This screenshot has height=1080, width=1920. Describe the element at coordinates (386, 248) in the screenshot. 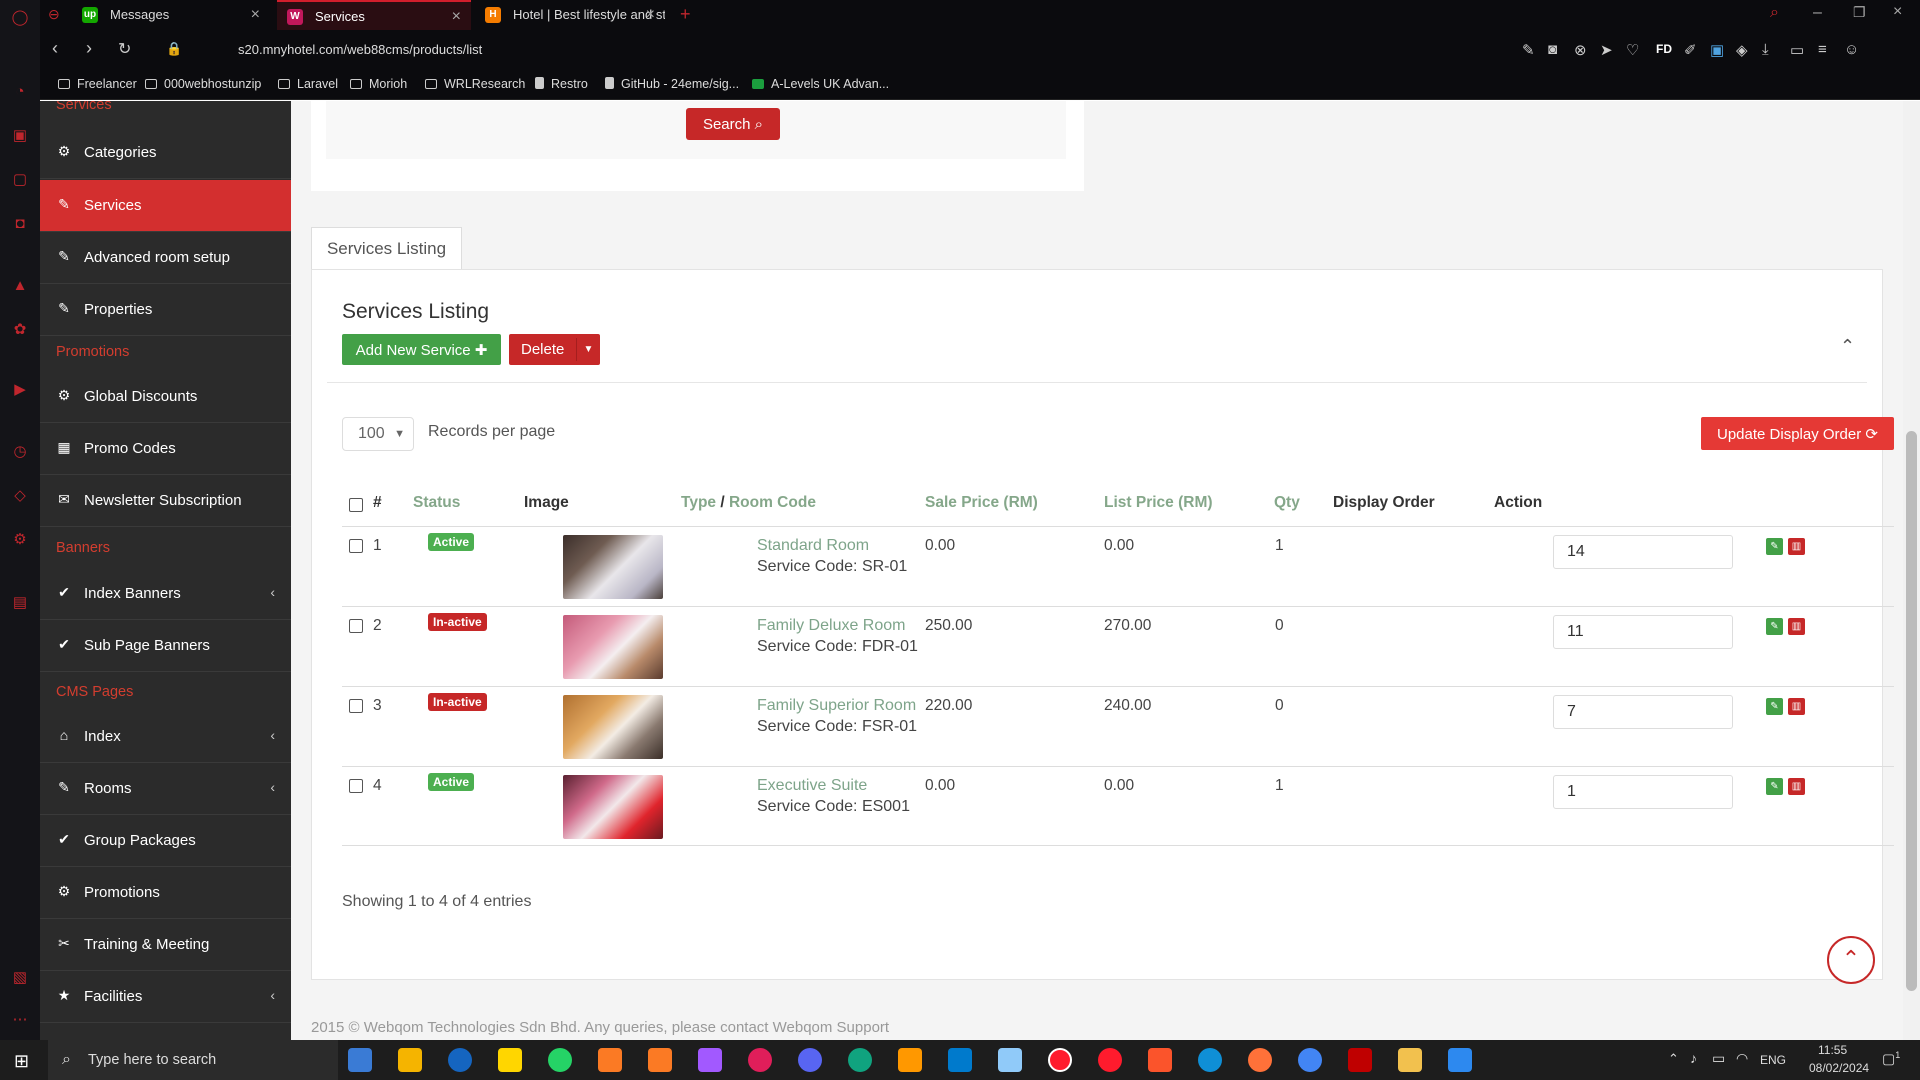

I see `tab-services-listing: Services Listing` at that location.